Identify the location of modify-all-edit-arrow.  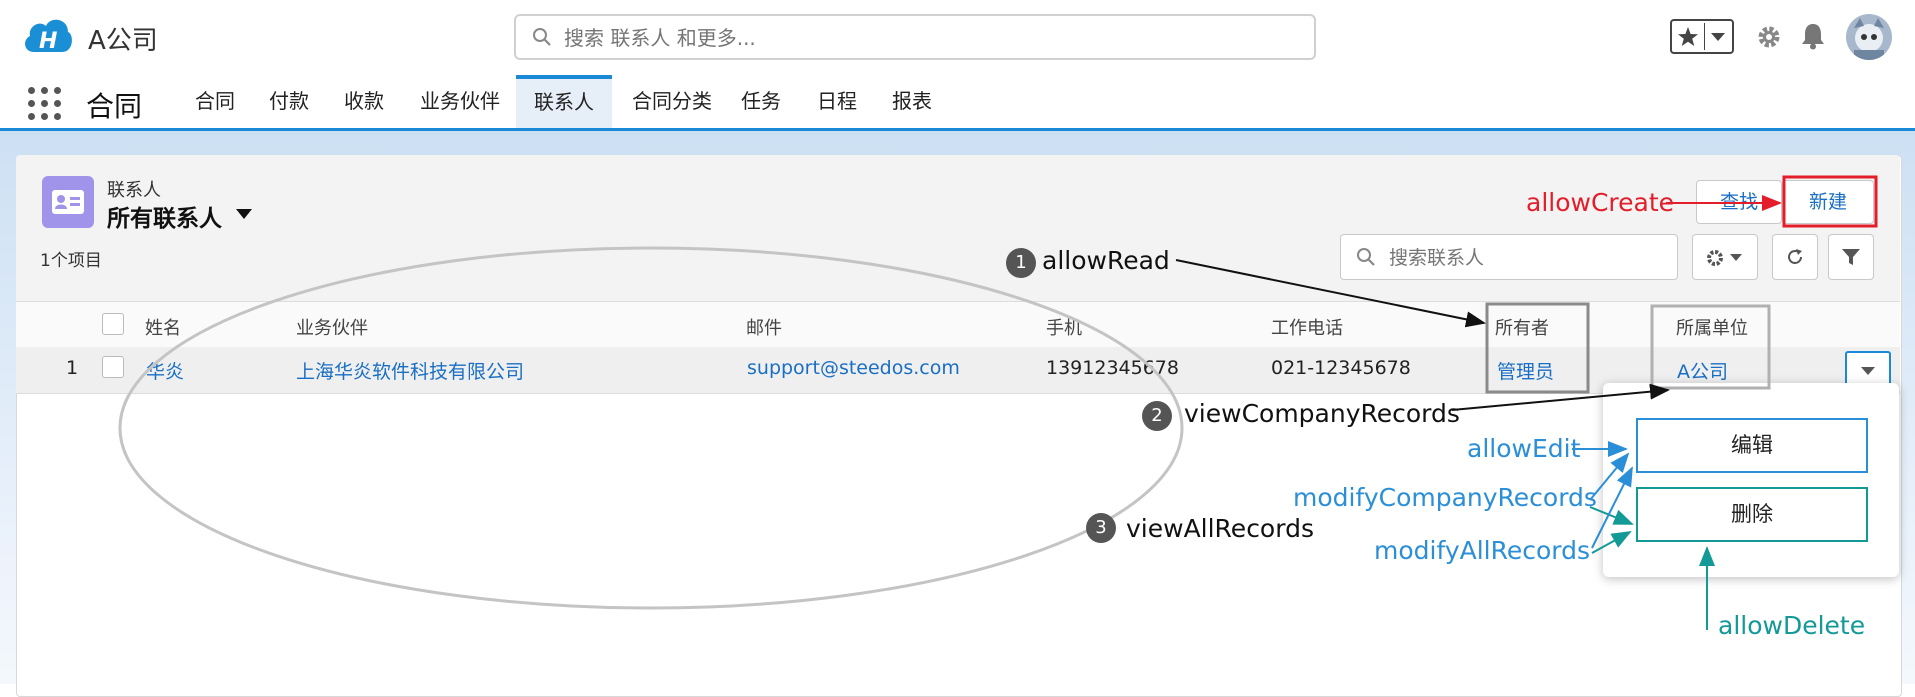
(1612, 507).